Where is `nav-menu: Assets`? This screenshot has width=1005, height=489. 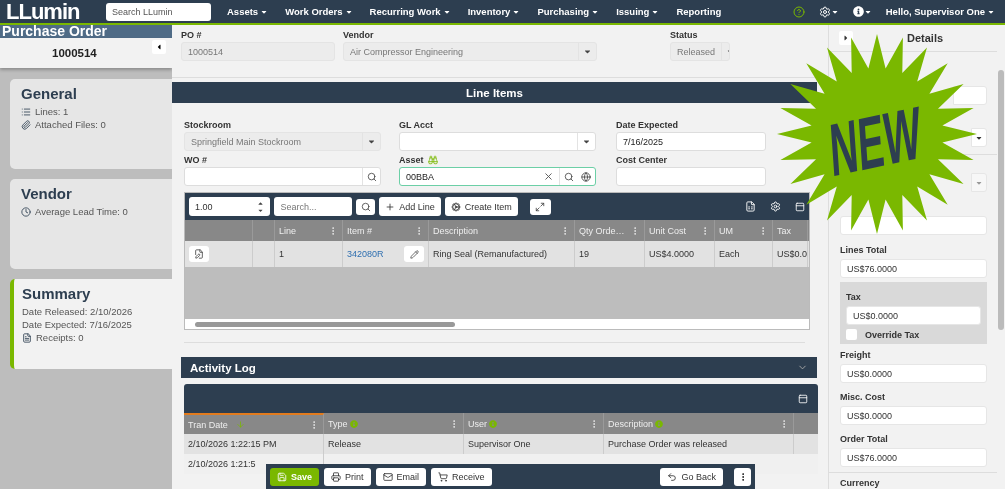
nav-menu: Assets is located at coordinates (248, 11).